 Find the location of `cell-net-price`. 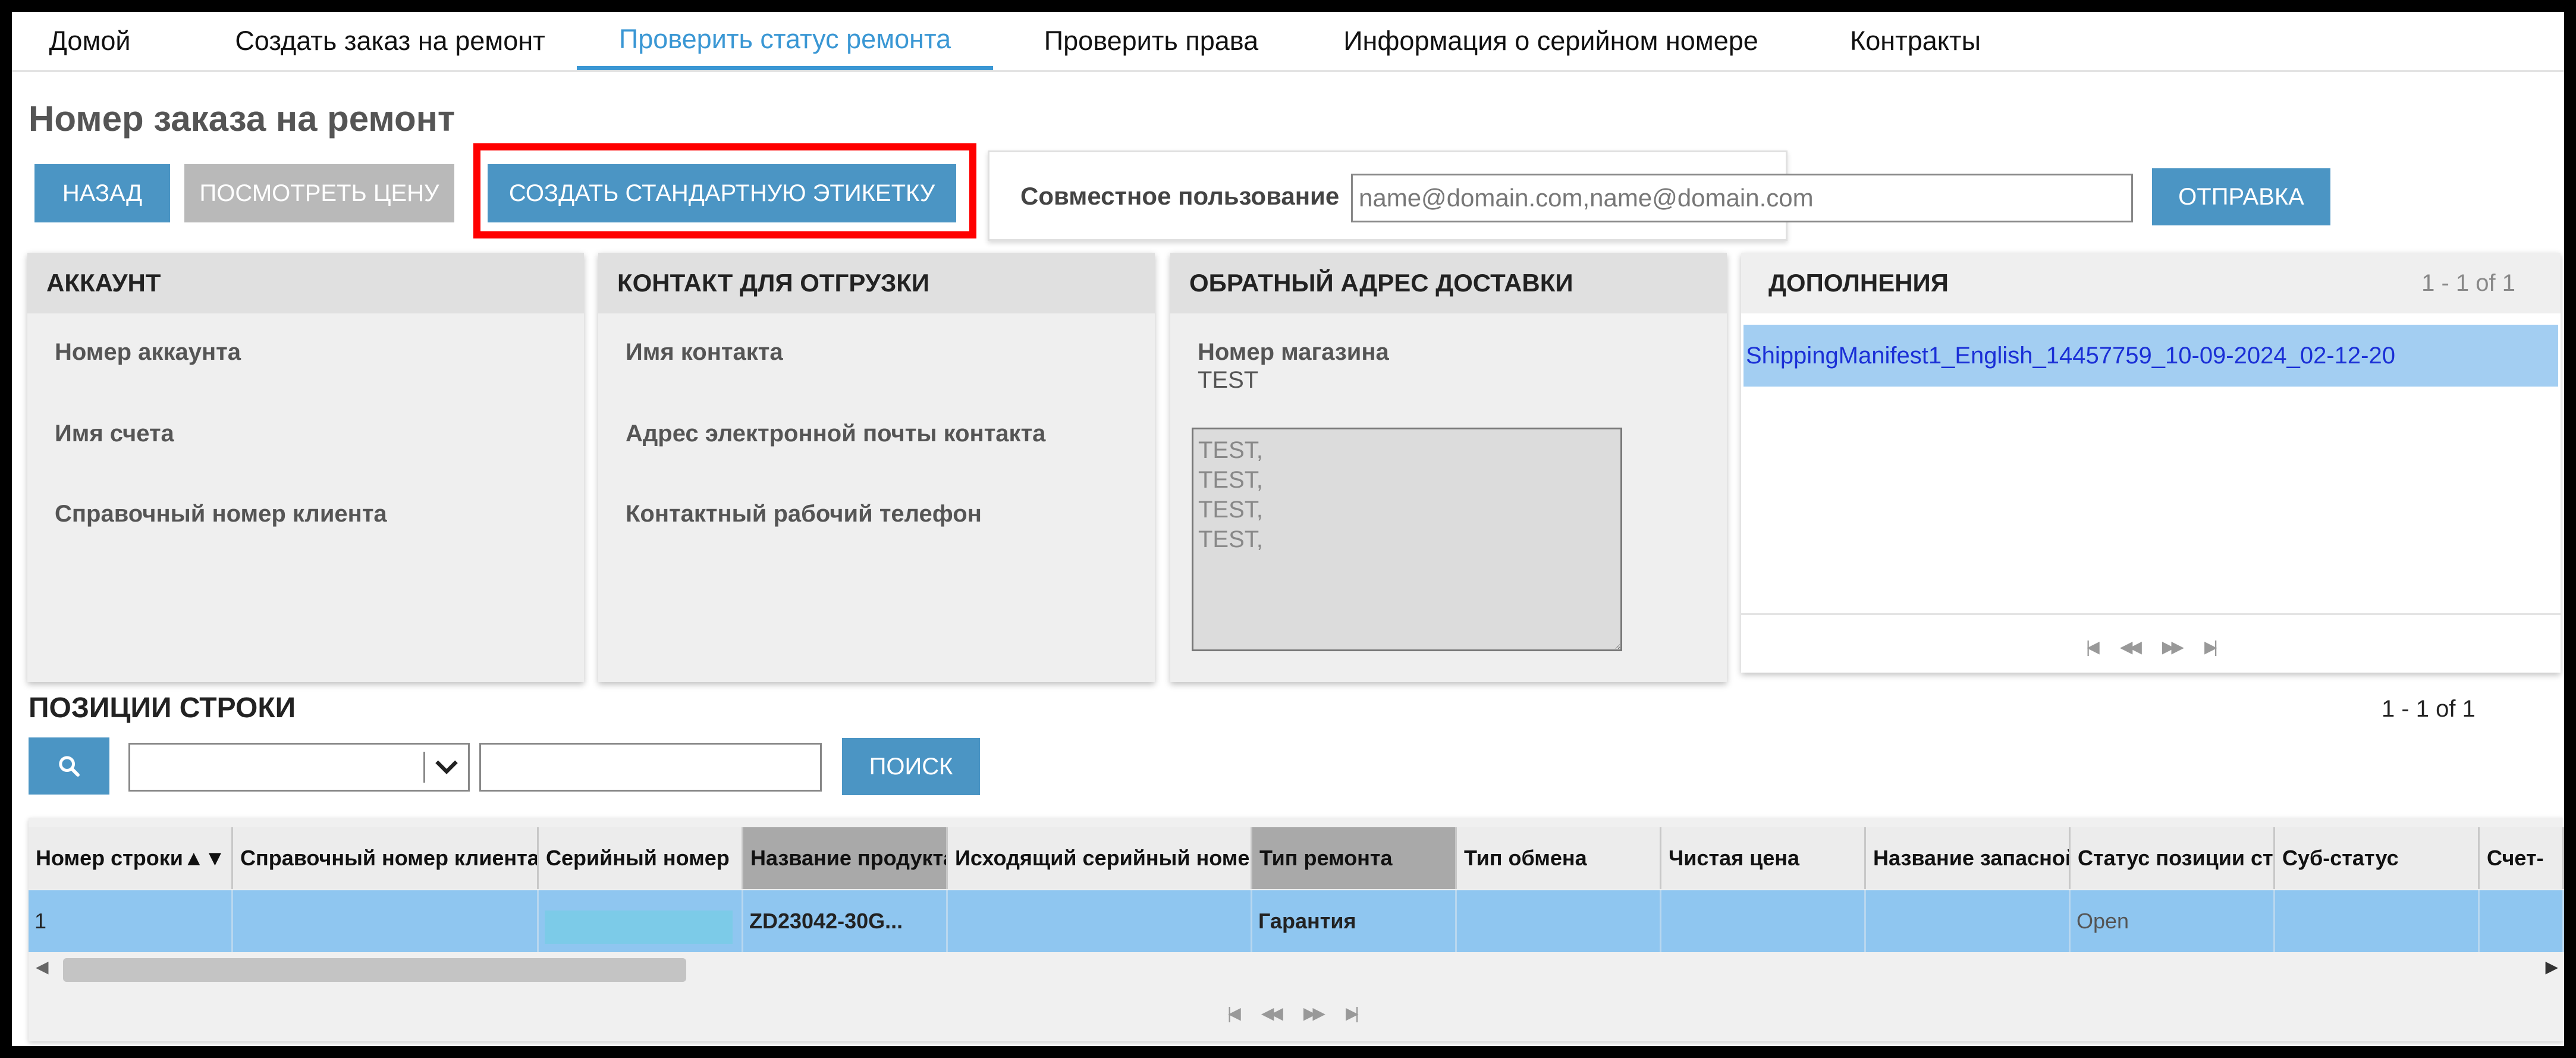

cell-net-price is located at coordinates (1763, 921).